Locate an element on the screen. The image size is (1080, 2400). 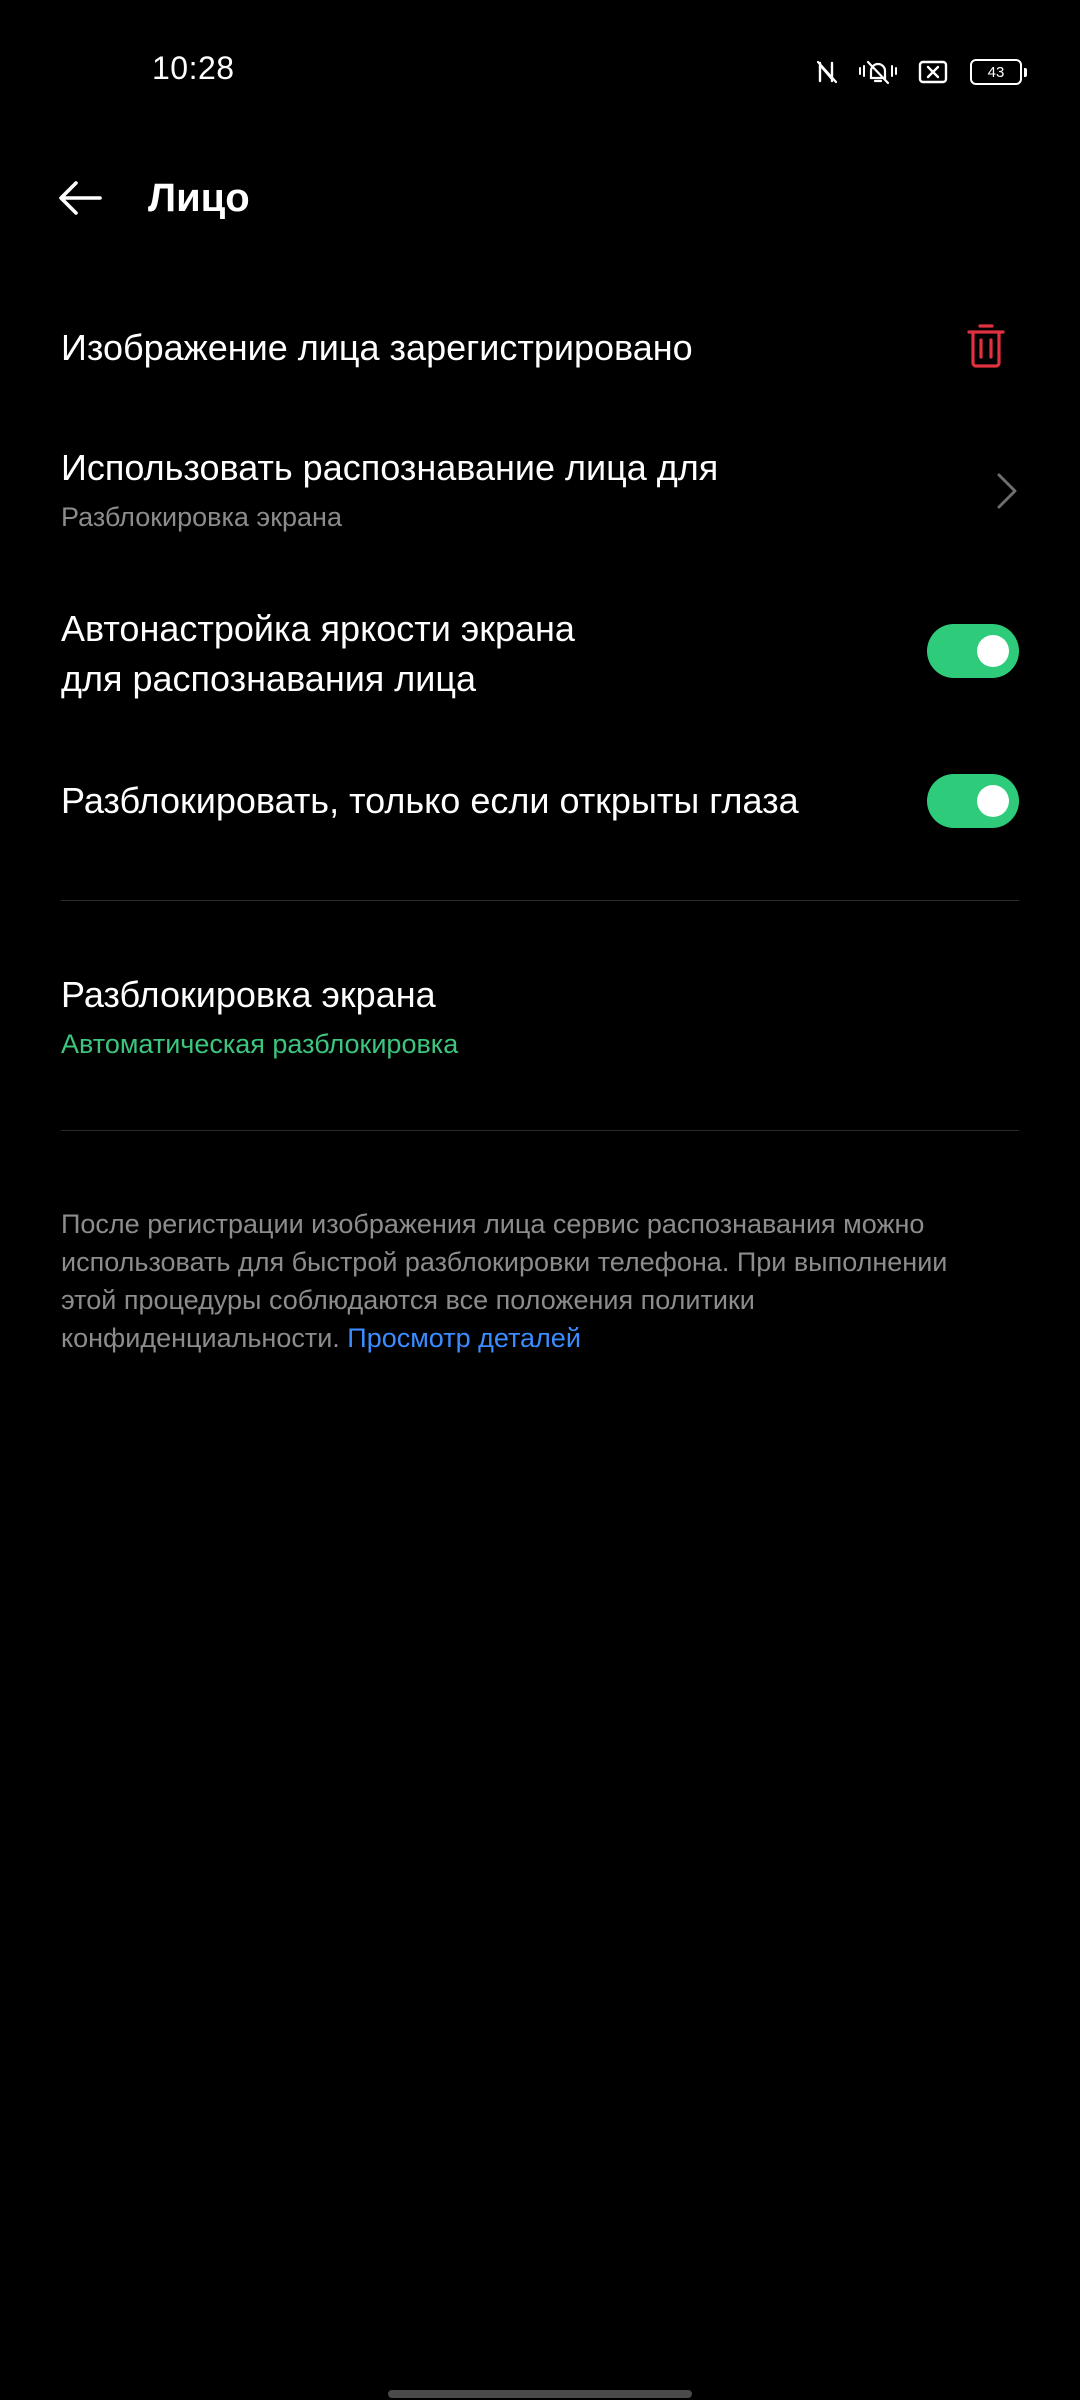
battery-icon: 43 is located at coordinates (998, 72).